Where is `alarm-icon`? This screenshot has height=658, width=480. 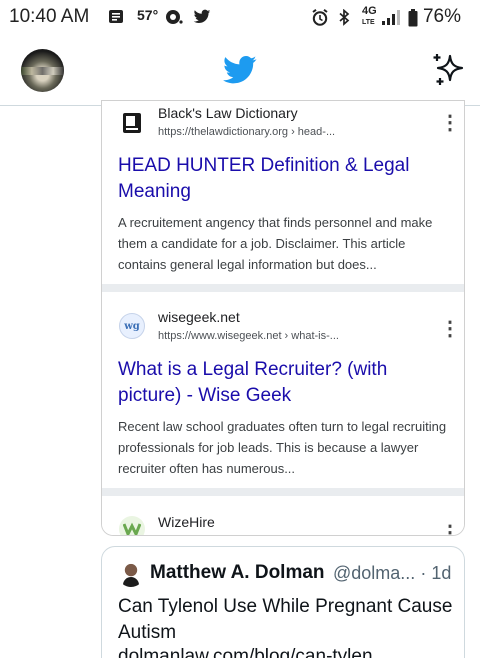
alarm-icon is located at coordinates (320, 17).